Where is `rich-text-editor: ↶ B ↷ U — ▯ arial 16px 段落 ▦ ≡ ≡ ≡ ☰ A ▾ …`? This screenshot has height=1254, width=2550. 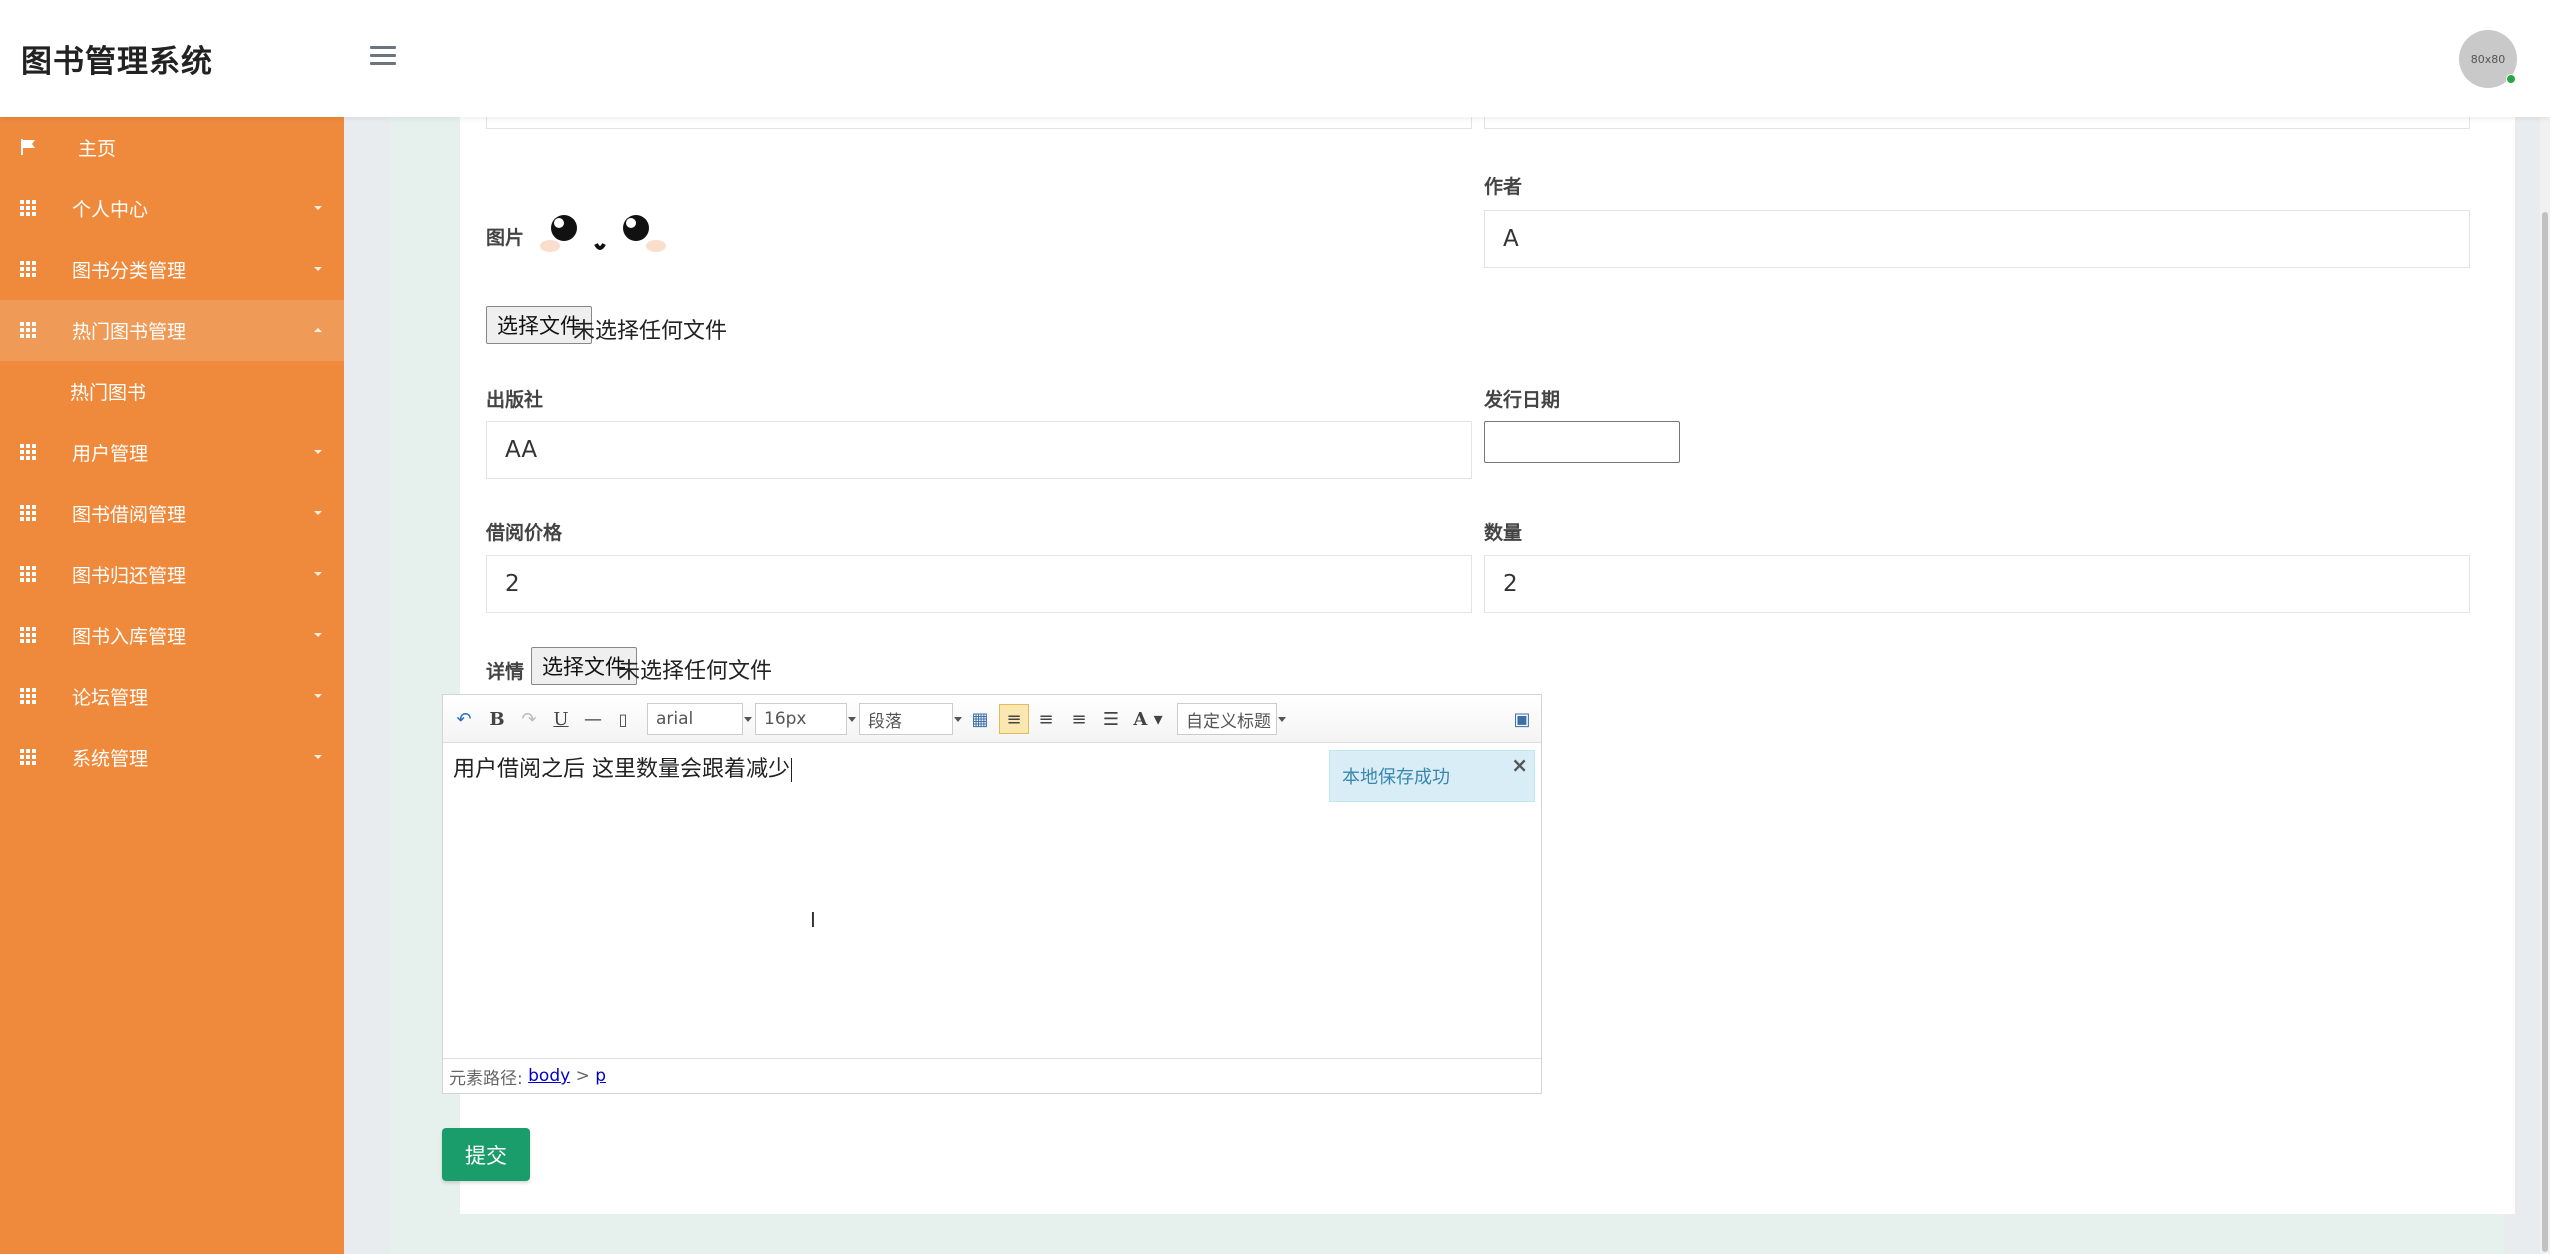
rich-text-editor: ↶ B ↷ U — ▯ arial 16px 段落 ▦ ≡ ≡ ≡ ☰ A ▾ … is located at coordinates (992, 894).